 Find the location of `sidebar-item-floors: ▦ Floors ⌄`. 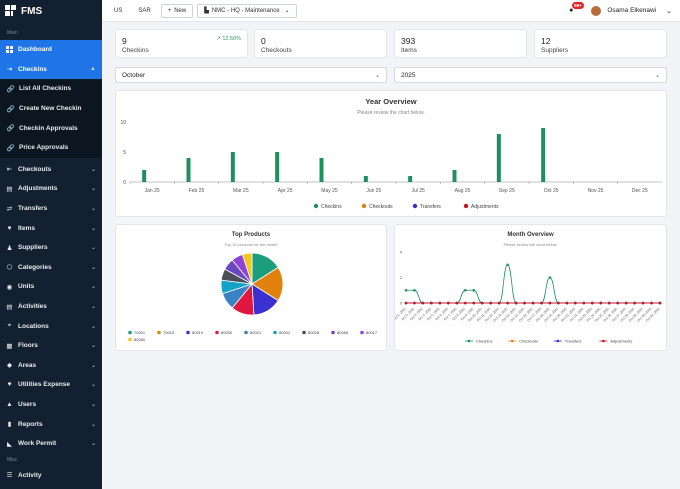

sidebar-item-floors: ▦ Floors ⌄ is located at coordinates (51, 346).